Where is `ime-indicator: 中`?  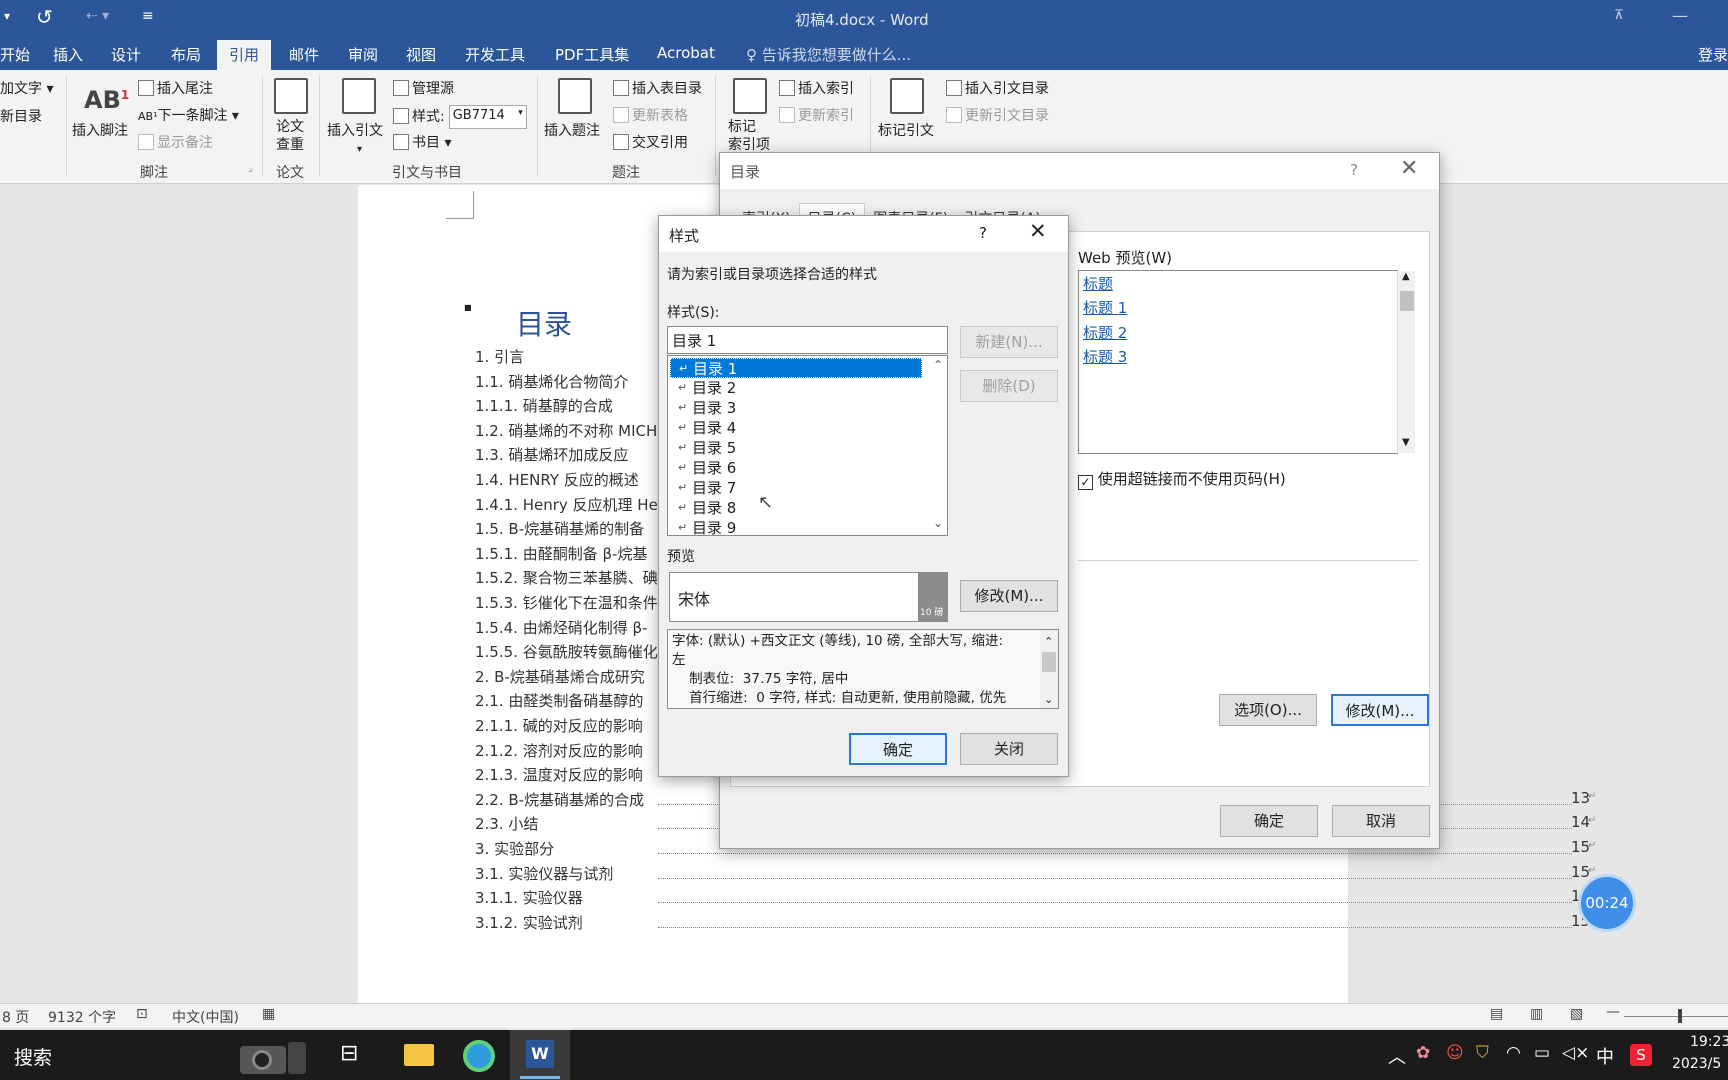
ime-indicator: 中 is located at coordinates (1605, 1056).